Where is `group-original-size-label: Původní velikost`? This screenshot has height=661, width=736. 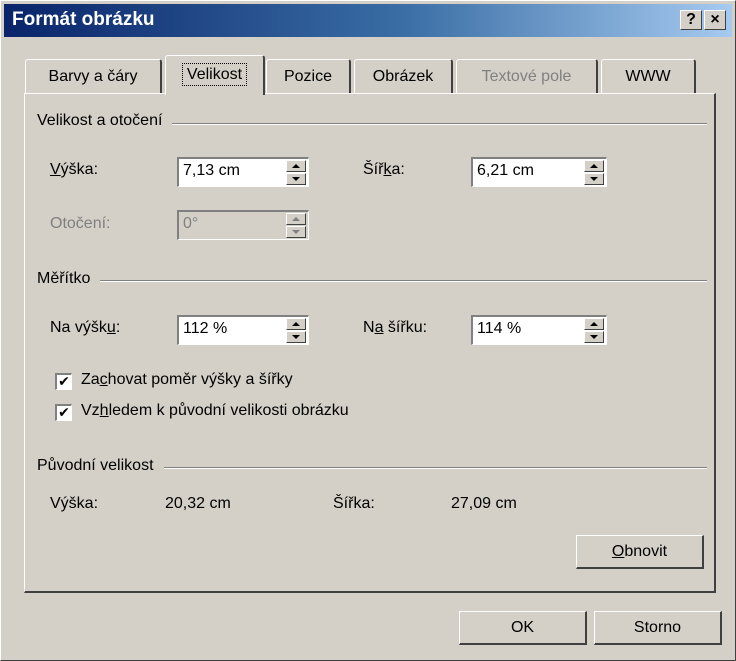 group-original-size-label: Původní velikost is located at coordinates (100, 466).